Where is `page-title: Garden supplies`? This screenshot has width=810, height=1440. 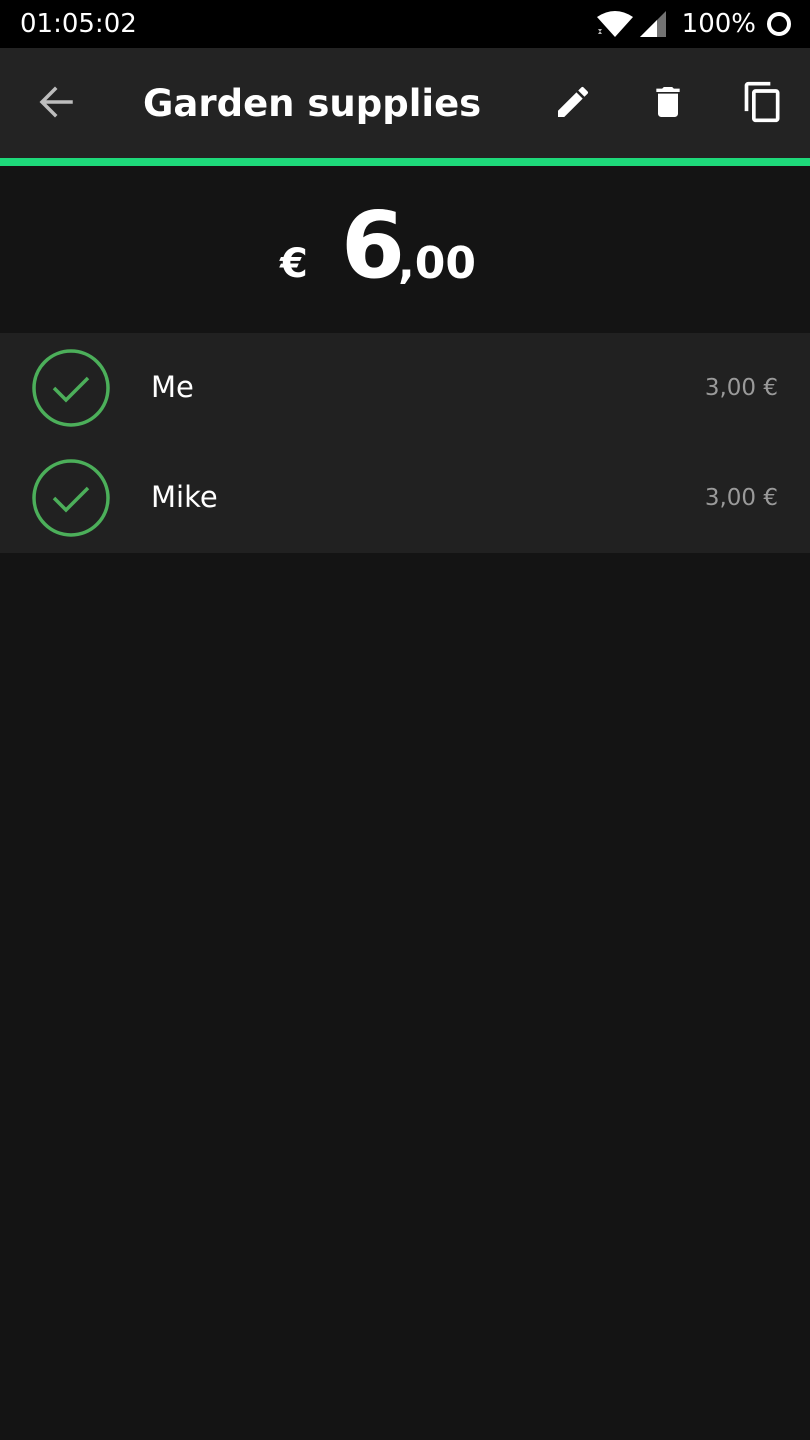
page-title: Garden supplies is located at coordinates (312, 103).